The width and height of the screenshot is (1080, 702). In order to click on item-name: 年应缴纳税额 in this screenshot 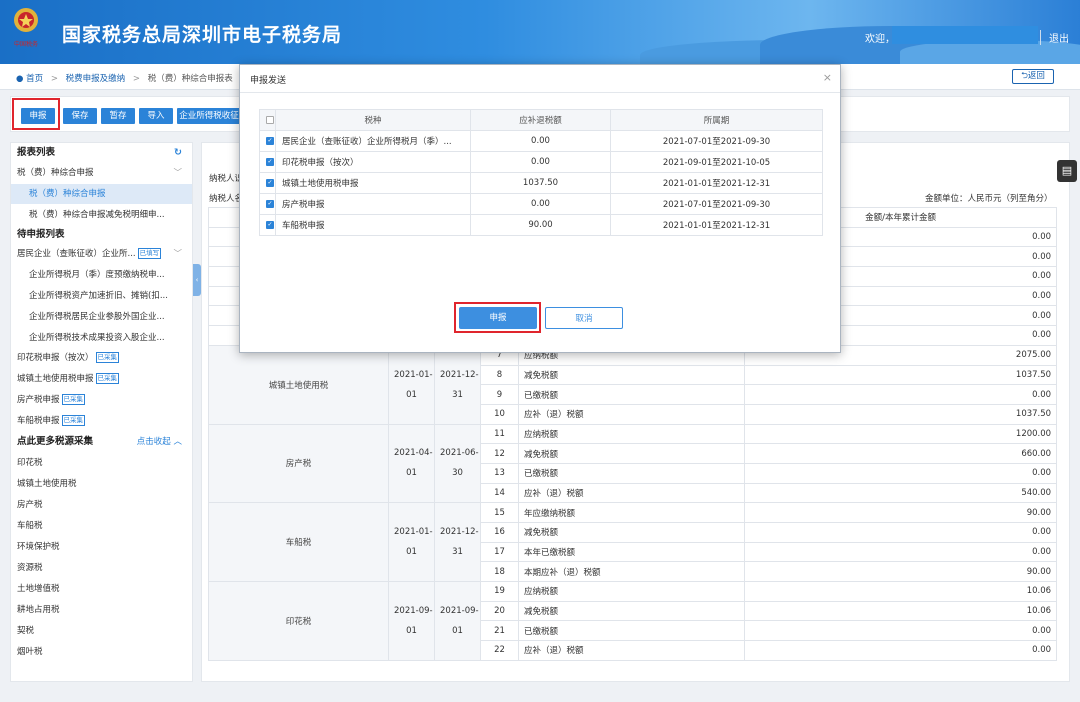, I will do `click(631, 512)`.